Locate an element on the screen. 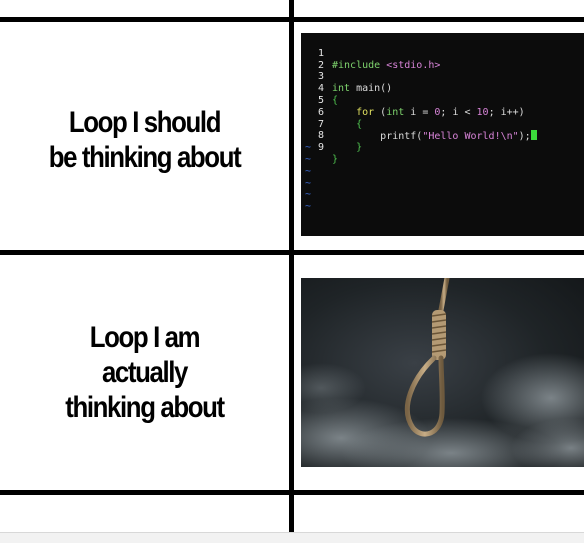 Image resolution: width=584 pixels, height=543 pixels. code-line: 9 } is located at coordinates (442, 147).